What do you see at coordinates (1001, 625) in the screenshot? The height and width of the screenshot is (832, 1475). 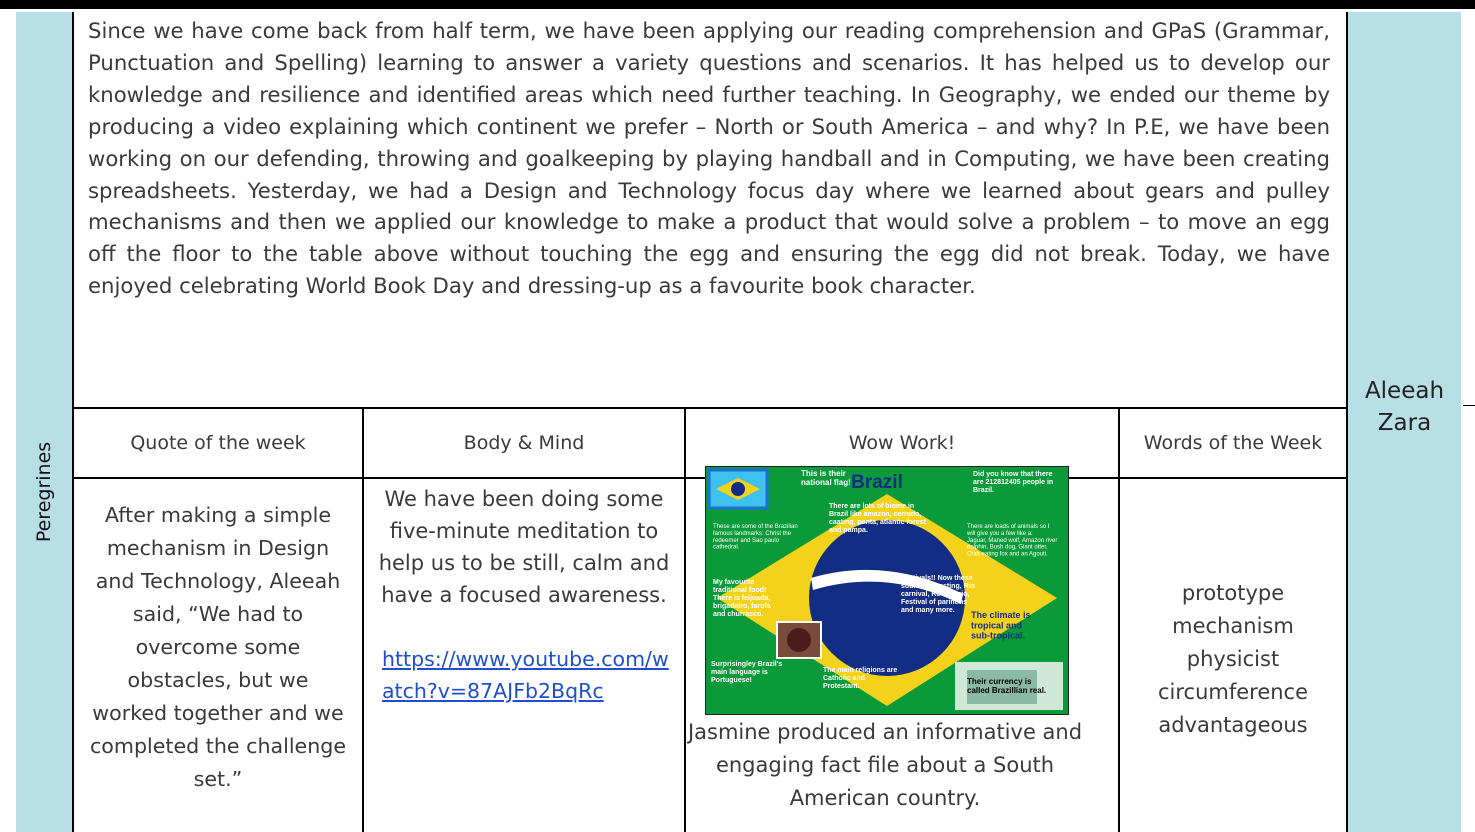 I see `poster-climate: The climate is tropical and sub-tropical.` at bounding box center [1001, 625].